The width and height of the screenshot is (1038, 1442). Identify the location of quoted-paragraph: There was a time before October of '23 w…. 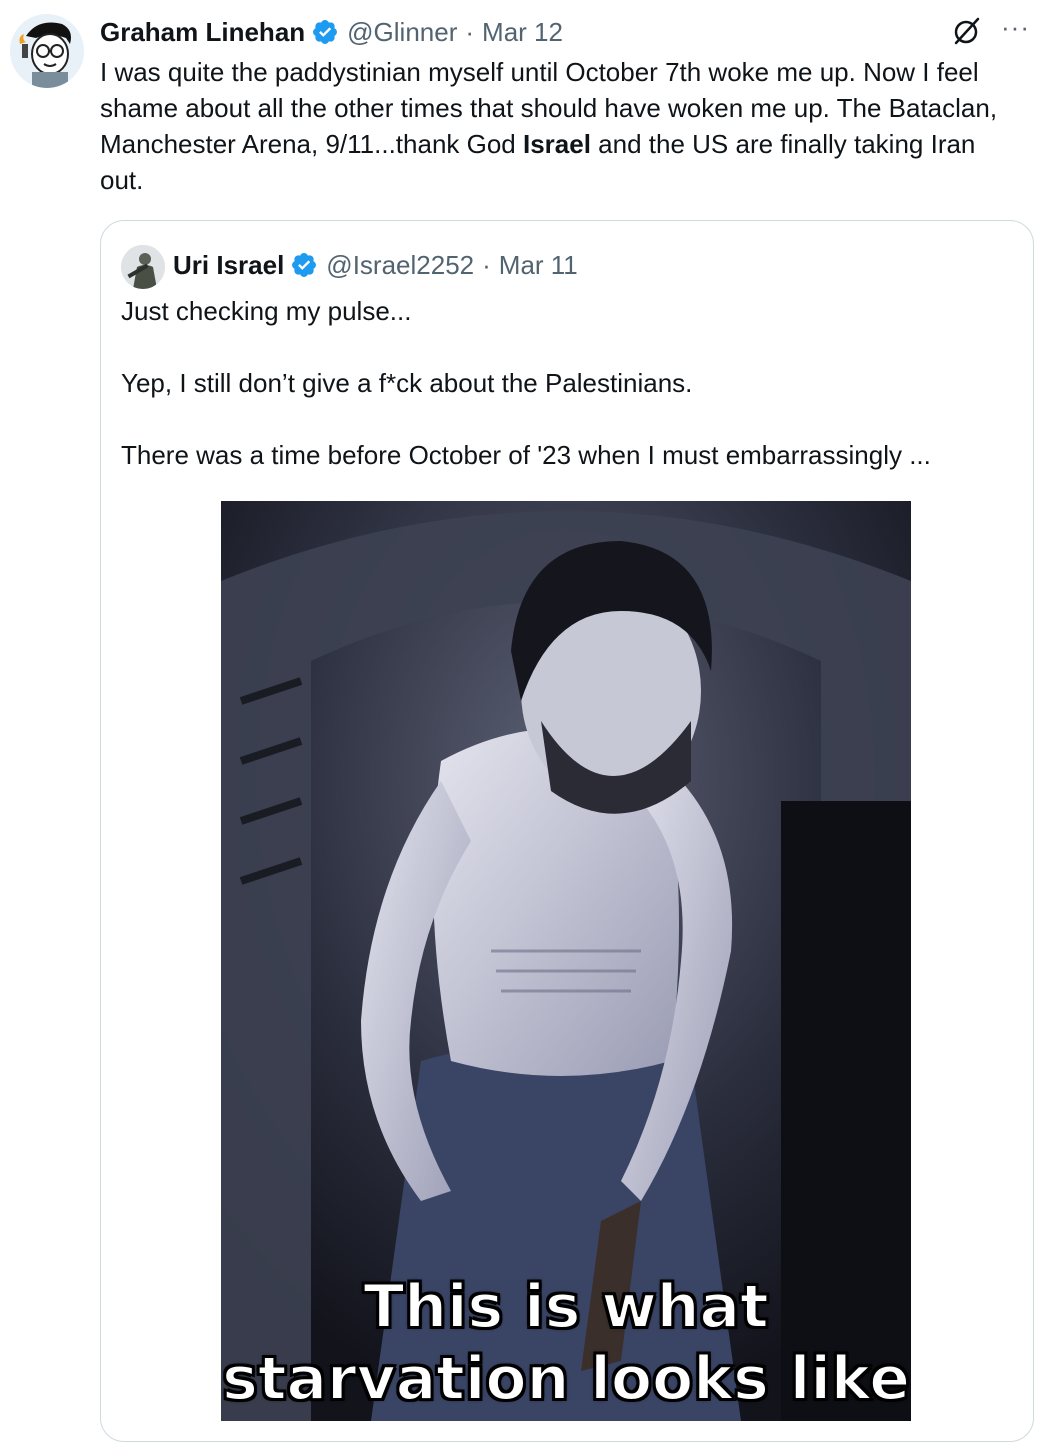
(526, 455).